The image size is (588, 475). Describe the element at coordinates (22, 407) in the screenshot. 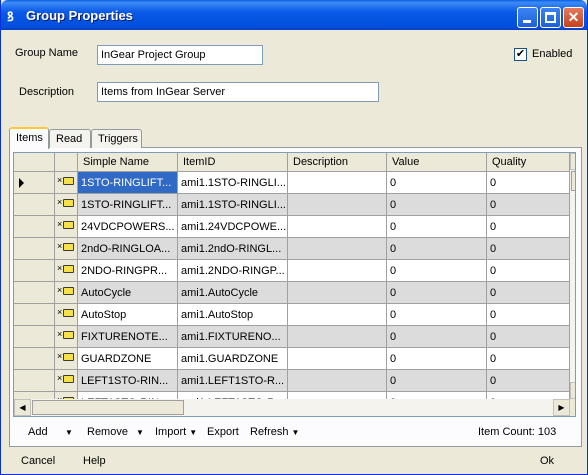

I see `scroll-left-button: ◀` at that location.